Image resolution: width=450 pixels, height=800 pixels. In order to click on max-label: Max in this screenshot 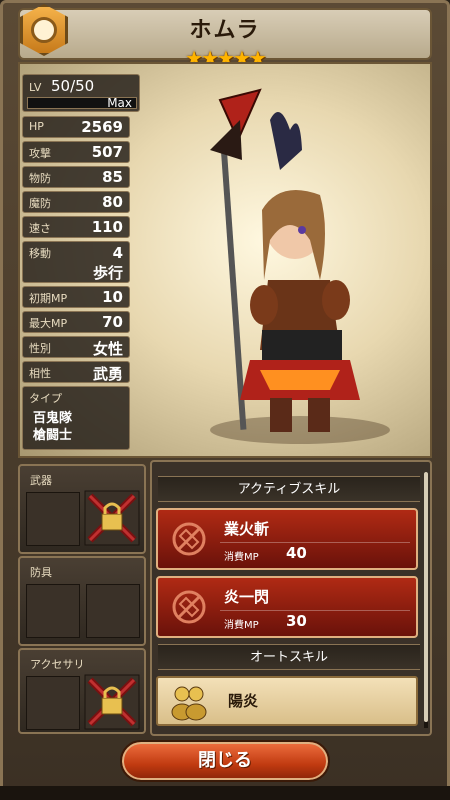, I will do `click(119, 103)`.